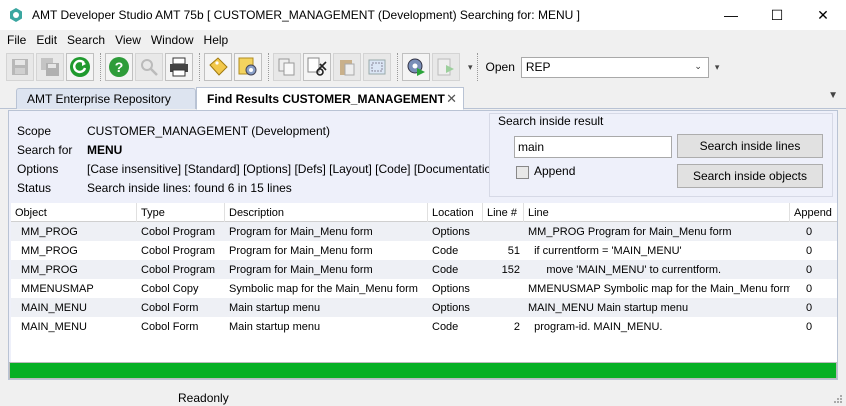  I want to click on chevron-down-icon: ⌄, so click(698, 65).